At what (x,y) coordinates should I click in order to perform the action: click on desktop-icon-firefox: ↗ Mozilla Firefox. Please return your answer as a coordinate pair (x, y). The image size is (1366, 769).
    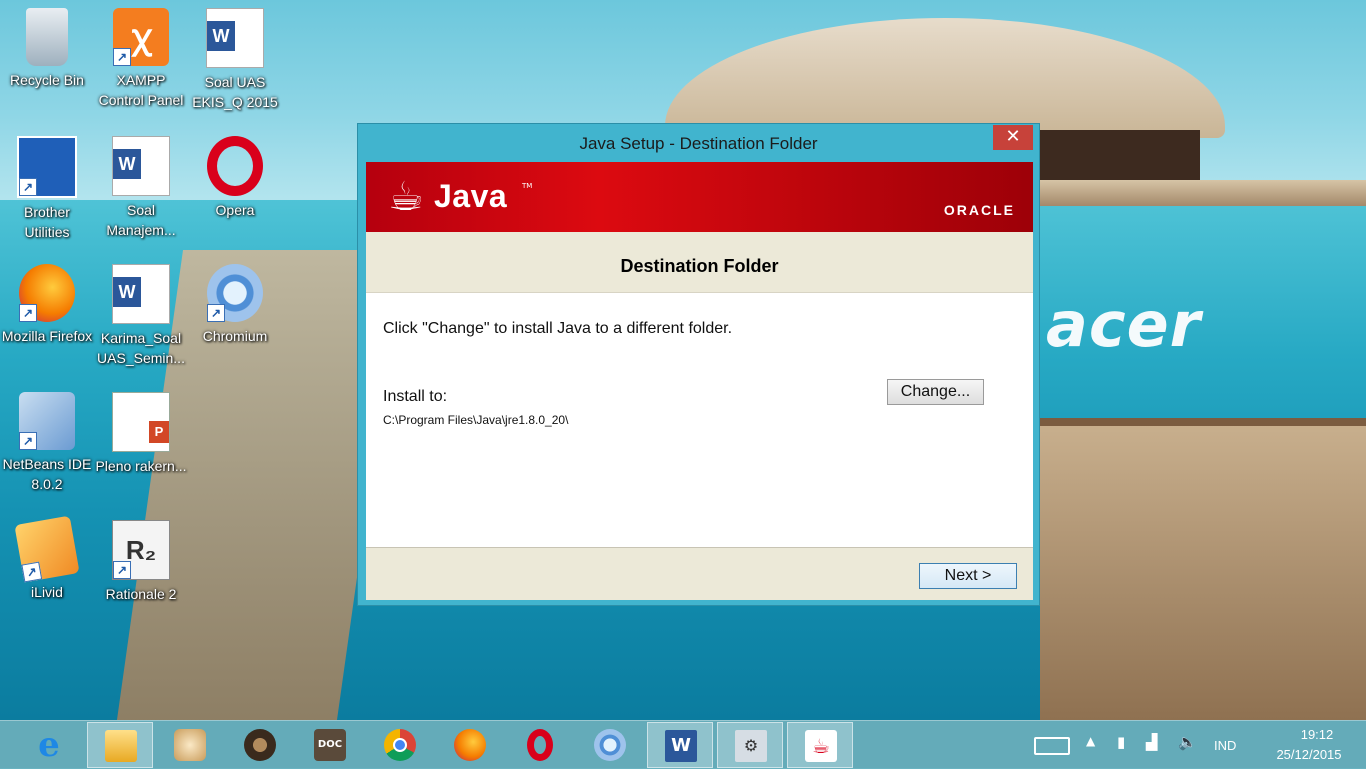
    Looking at the image, I should click on (47, 302).